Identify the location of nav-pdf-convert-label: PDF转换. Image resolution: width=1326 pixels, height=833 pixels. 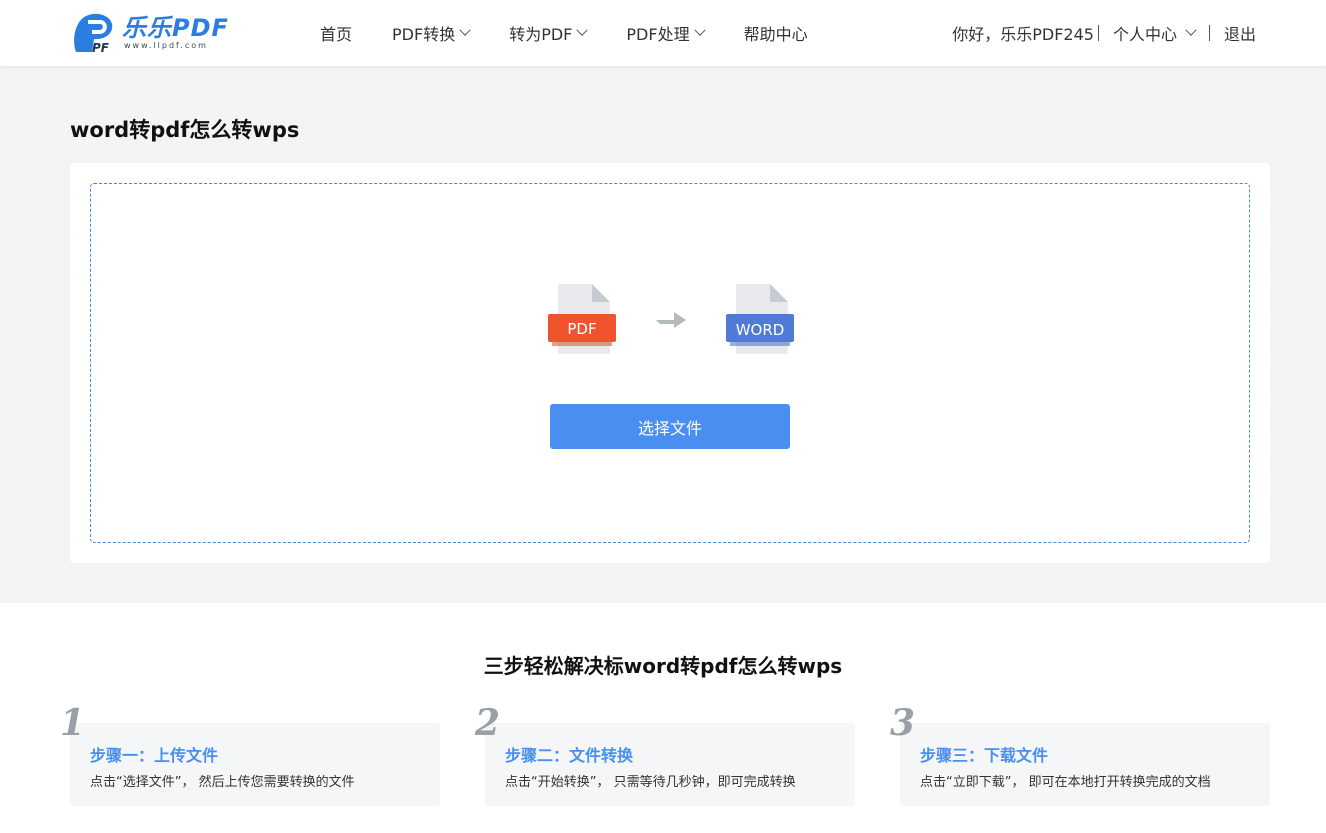
(424, 34).